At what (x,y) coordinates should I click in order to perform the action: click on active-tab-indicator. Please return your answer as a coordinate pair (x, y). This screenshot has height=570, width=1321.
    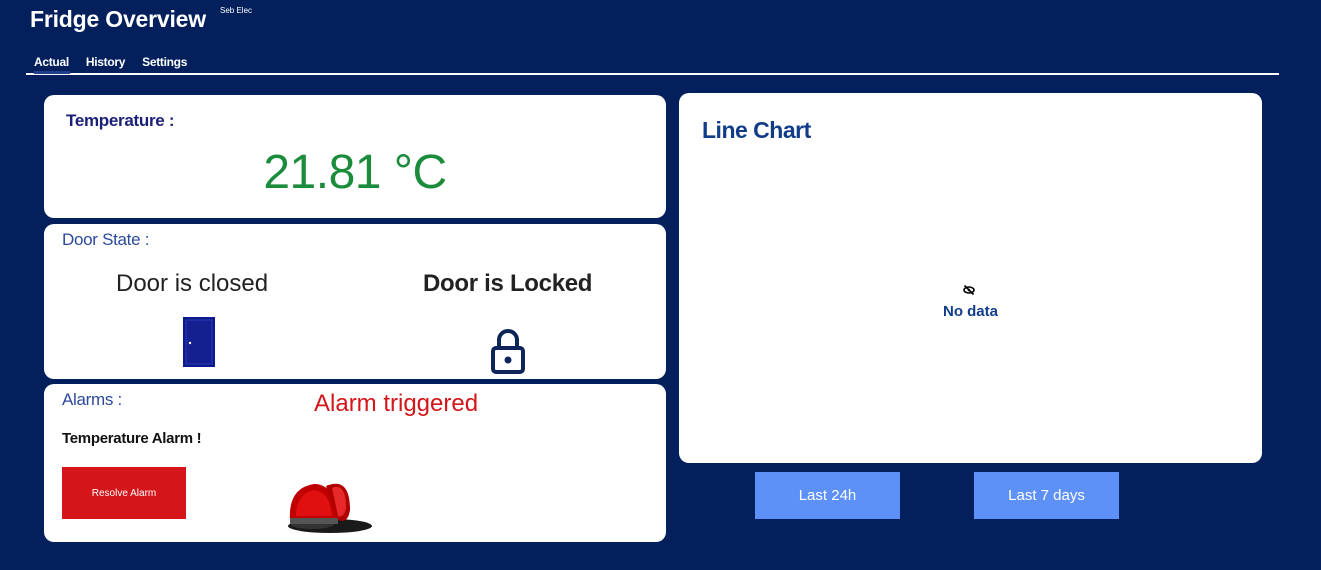
    Looking at the image, I should click on (52, 72).